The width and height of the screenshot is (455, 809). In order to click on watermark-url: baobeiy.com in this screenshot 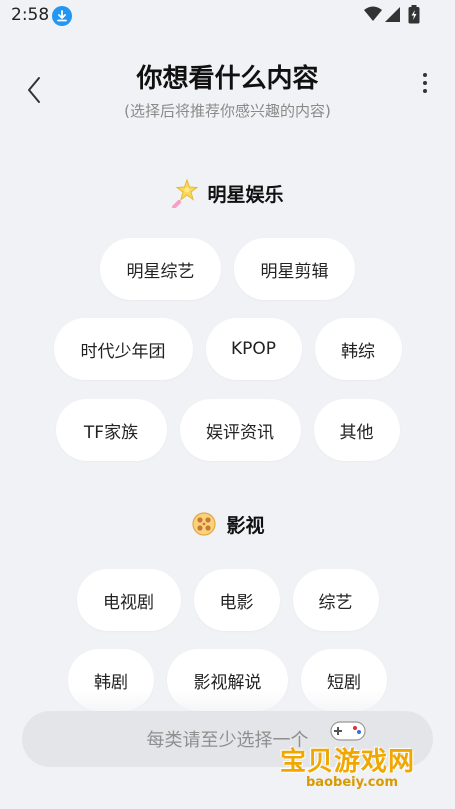, I will do `click(352, 782)`.